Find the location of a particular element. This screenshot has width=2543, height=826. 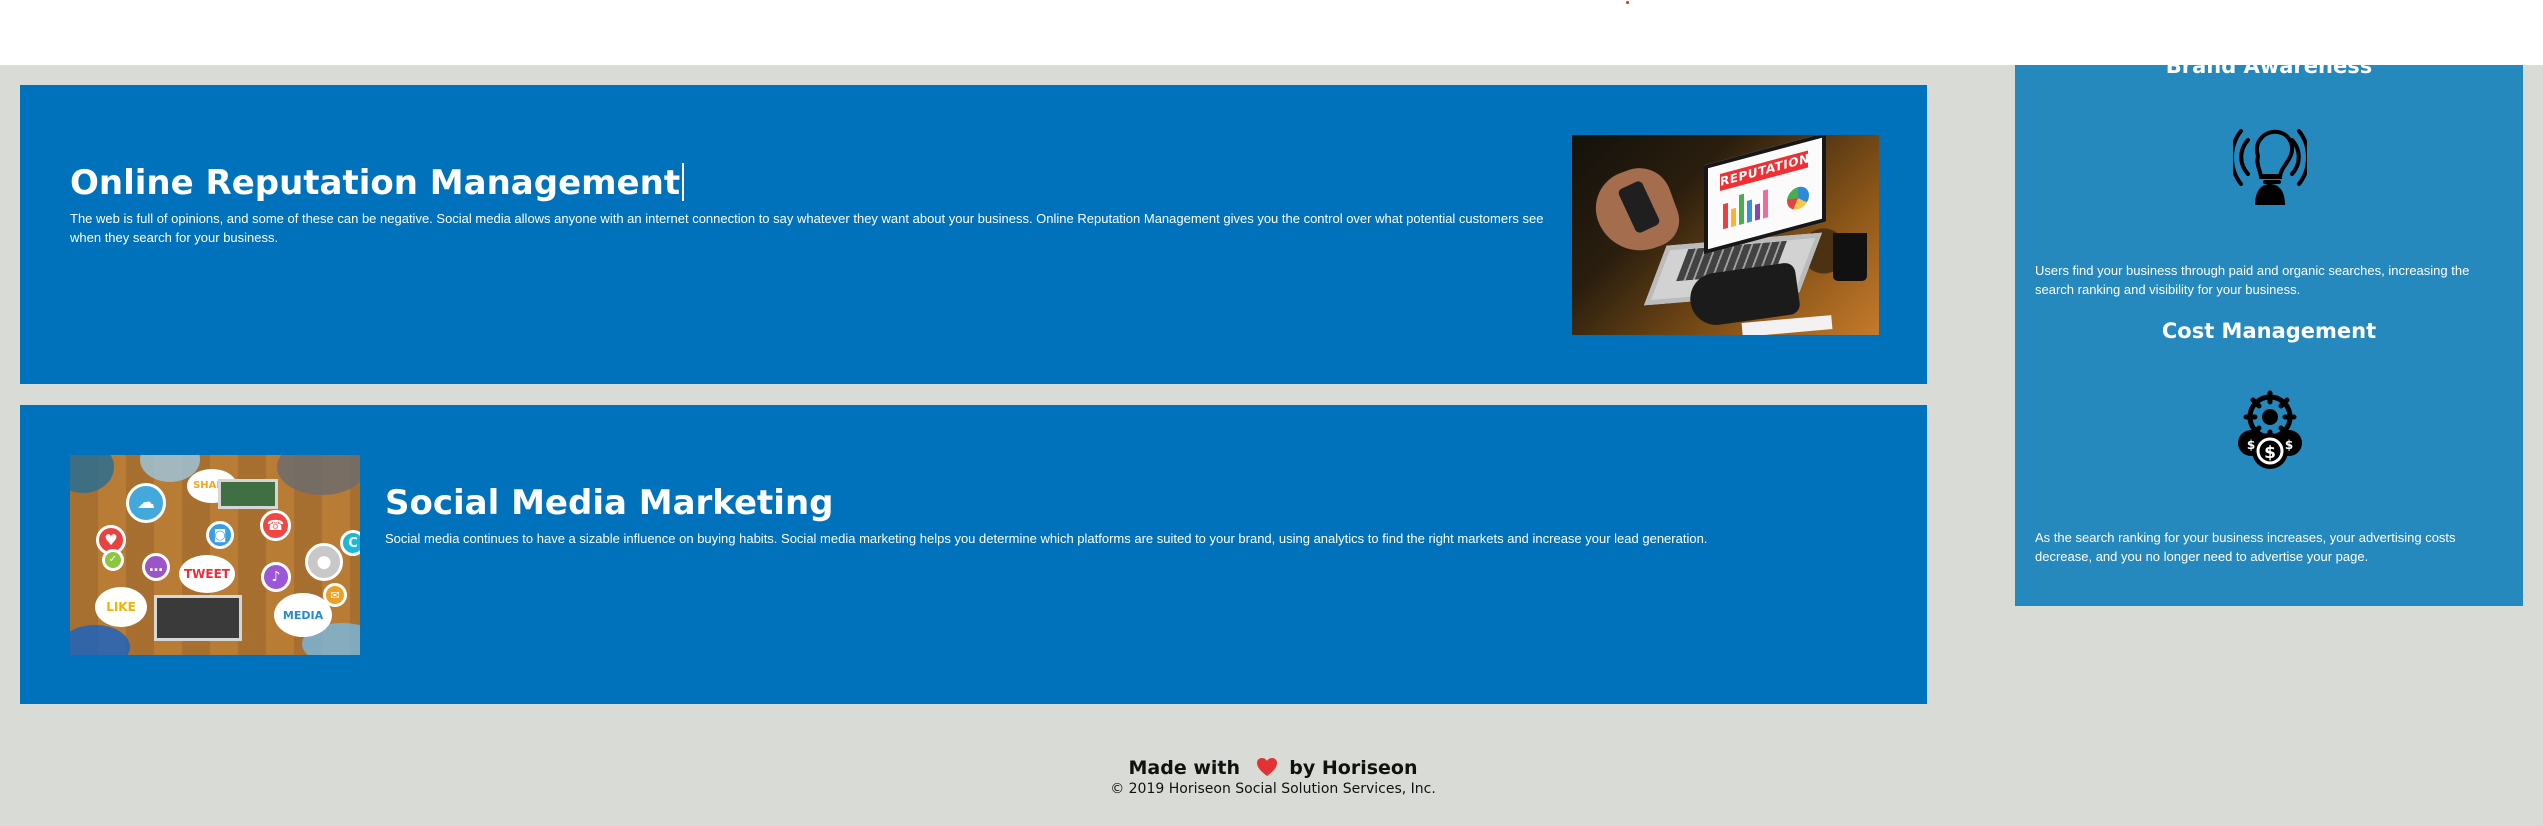

brand-awareness-icon is located at coordinates (2270, 167).